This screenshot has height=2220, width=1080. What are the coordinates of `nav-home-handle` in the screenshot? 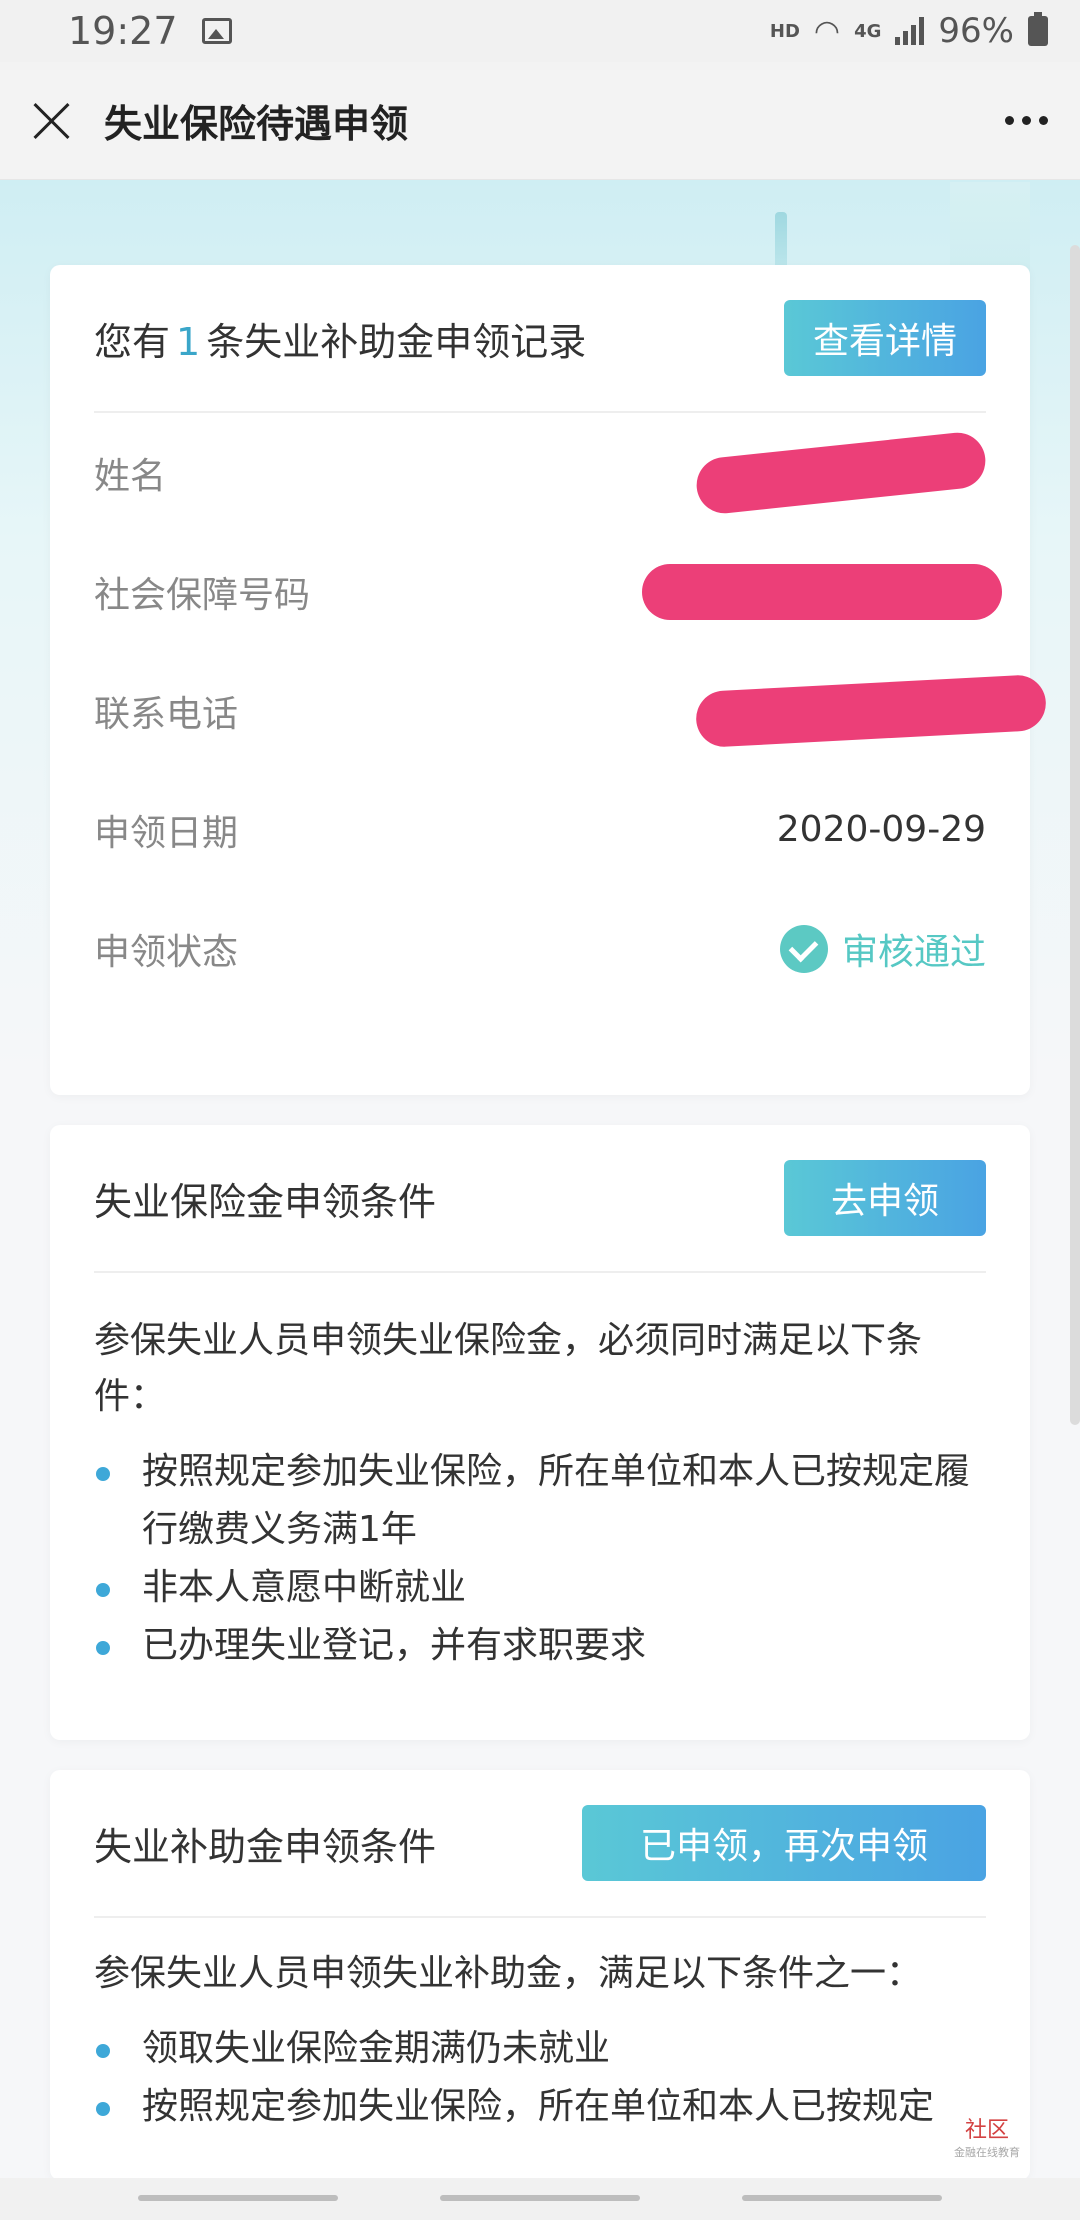 It's located at (540, 2198).